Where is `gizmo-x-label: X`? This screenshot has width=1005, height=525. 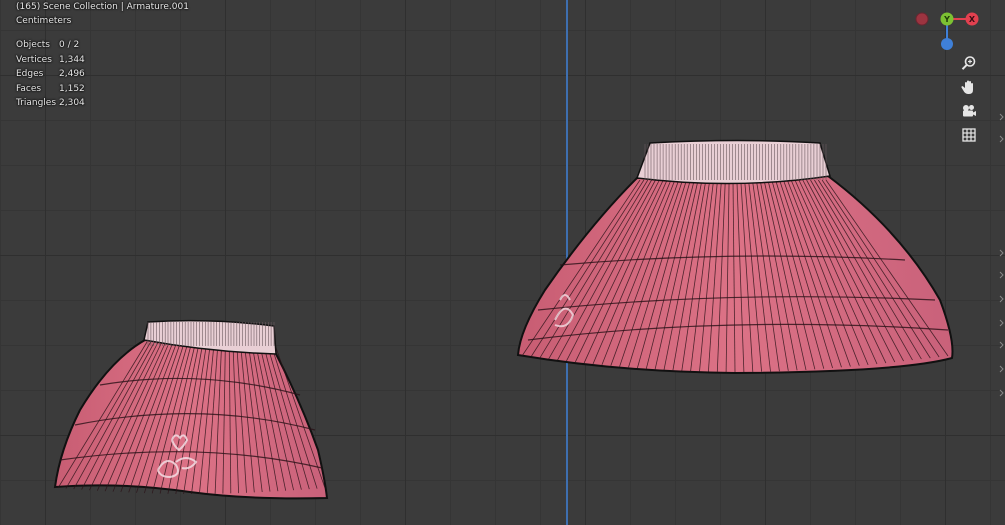
gizmo-x-label: X is located at coordinates (972, 19).